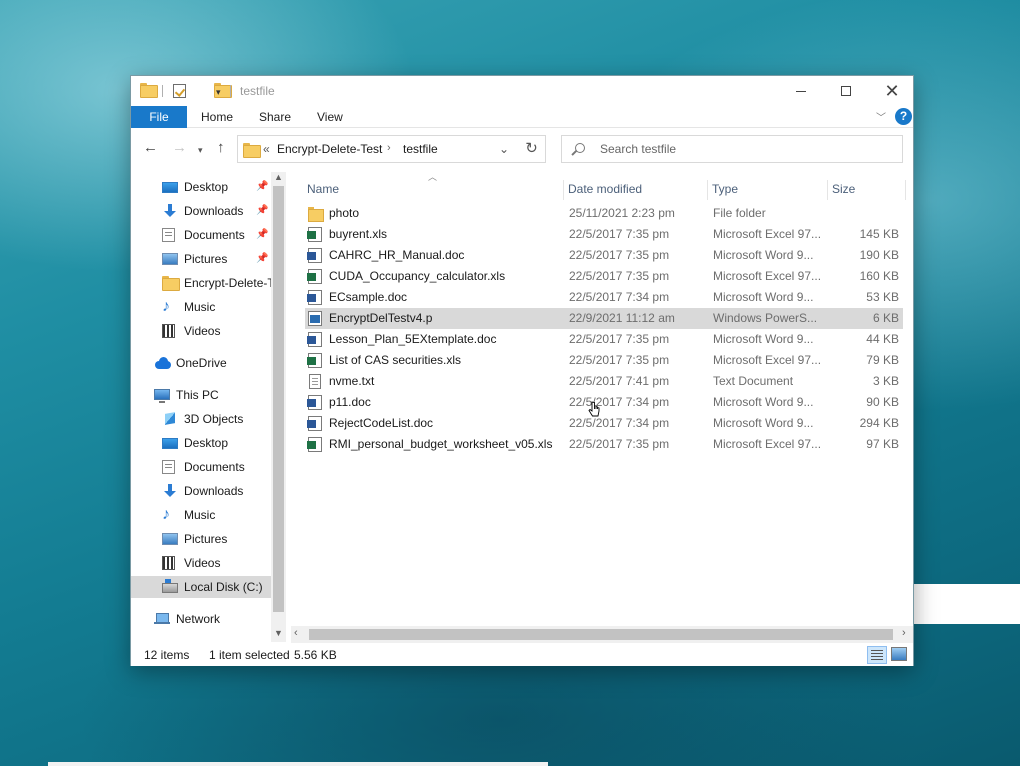  I want to click on scroll-right-icon: ›, so click(904, 633).